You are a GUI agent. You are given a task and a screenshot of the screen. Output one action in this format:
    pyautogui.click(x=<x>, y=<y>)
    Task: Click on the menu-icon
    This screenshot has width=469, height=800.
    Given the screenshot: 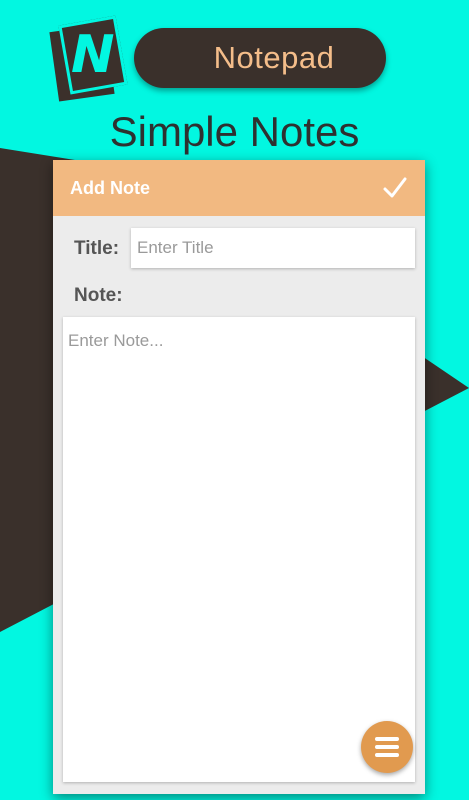 What is the action you would take?
    pyautogui.click(x=387, y=747)
    